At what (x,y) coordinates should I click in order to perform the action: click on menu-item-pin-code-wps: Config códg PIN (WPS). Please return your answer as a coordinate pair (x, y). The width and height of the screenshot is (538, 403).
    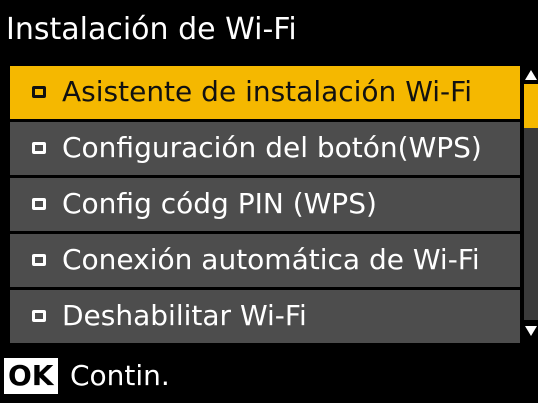
    Looking at the image, I should click on (265, 204).